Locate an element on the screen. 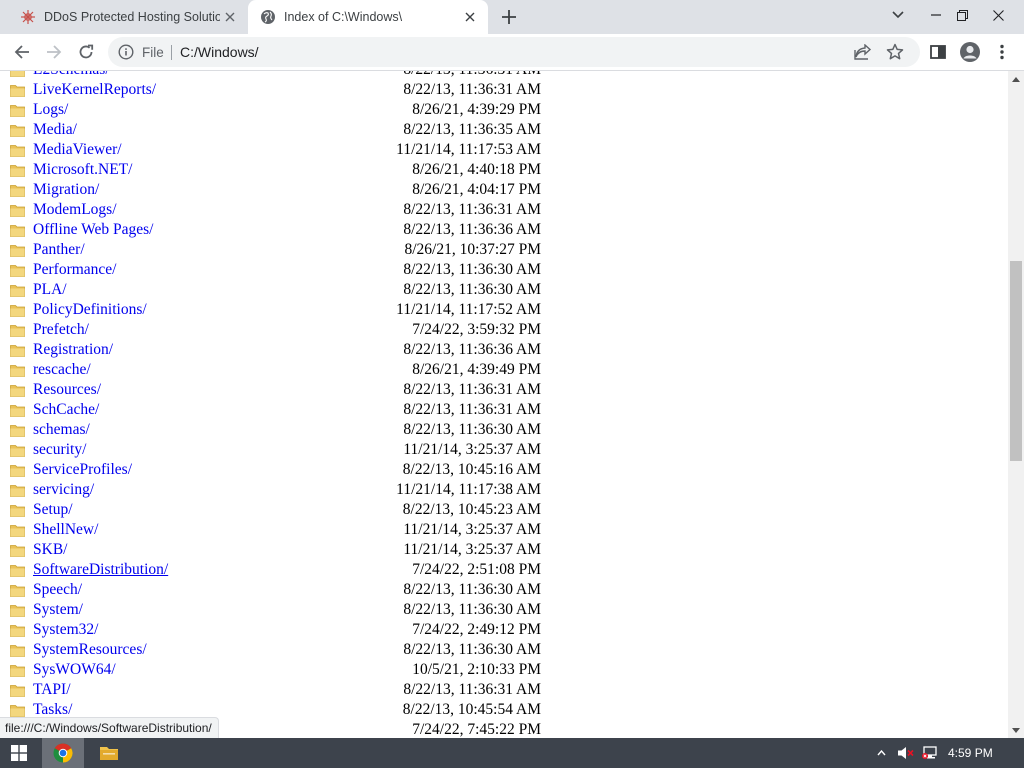  menu-button is located at coordinates (1002, 52).